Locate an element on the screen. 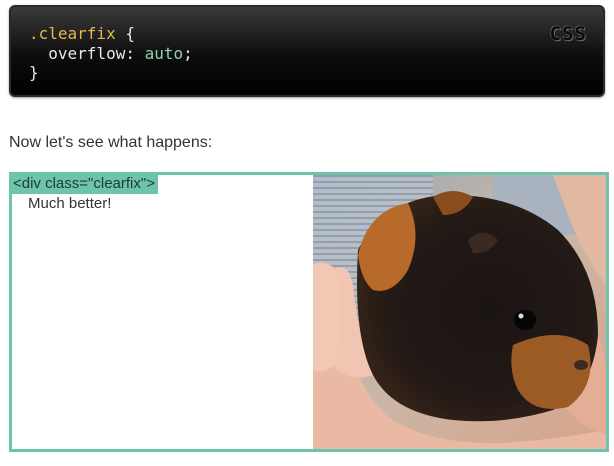 The image size is (614, 466). paragraph-text: Now let's see what happens: is located at coordinates (111, 142).